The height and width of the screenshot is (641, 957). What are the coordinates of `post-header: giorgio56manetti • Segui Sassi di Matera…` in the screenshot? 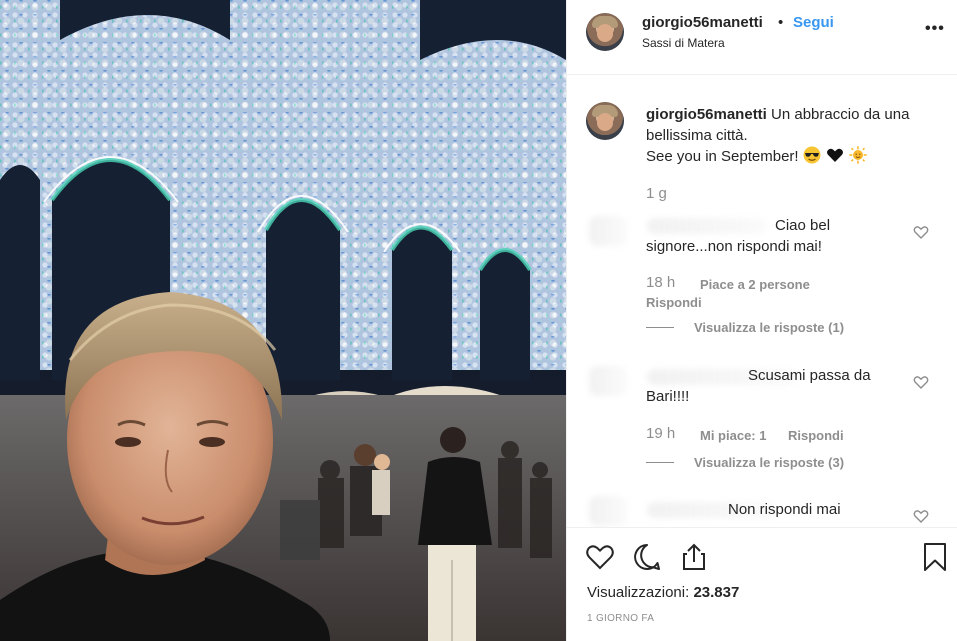 It's located at (762, 37).